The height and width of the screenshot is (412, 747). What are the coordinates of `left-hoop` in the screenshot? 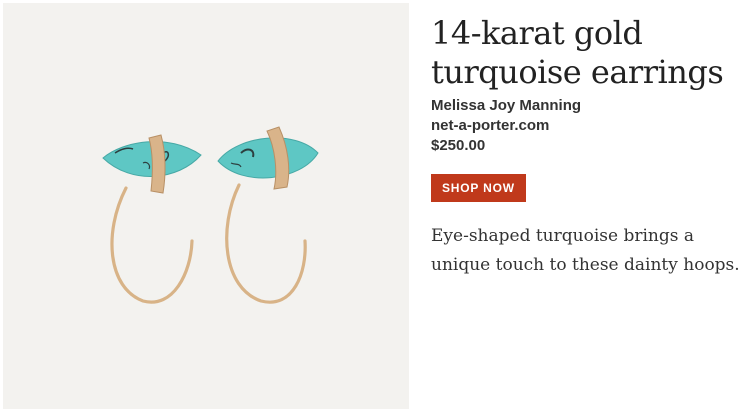 It's located at (152, 245).